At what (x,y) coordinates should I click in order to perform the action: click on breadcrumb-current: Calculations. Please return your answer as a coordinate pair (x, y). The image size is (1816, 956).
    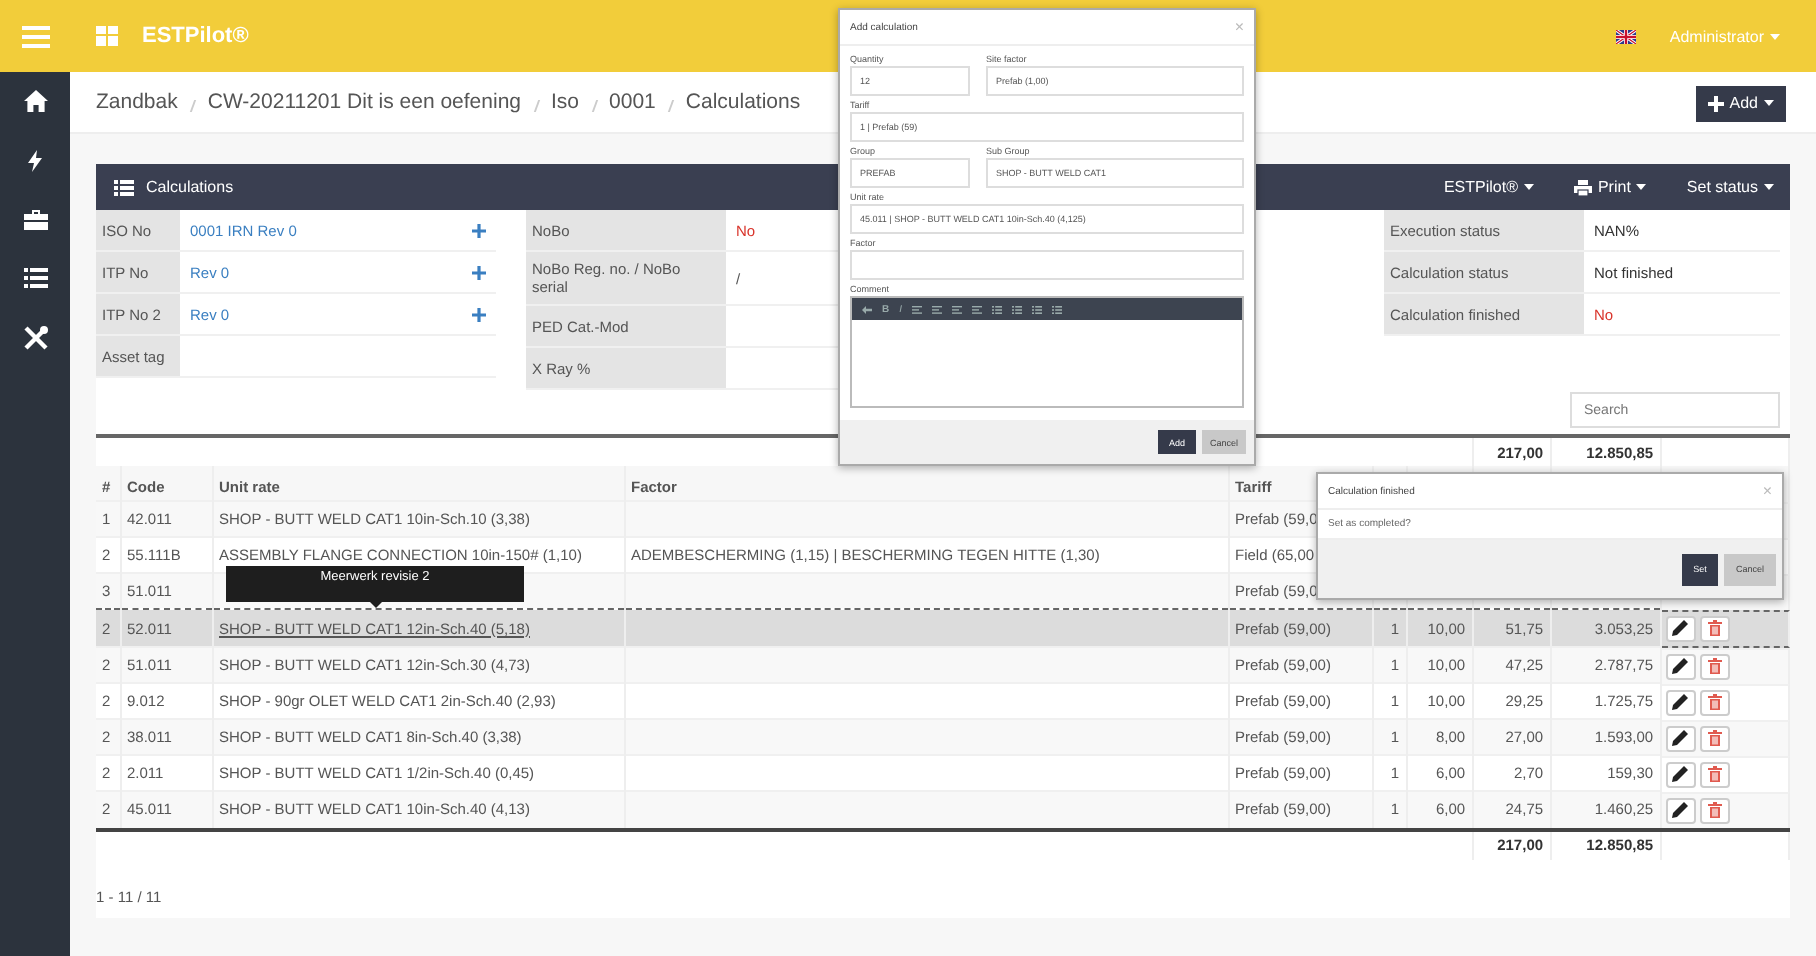
    Looking at the image, I should click on (743, 102).